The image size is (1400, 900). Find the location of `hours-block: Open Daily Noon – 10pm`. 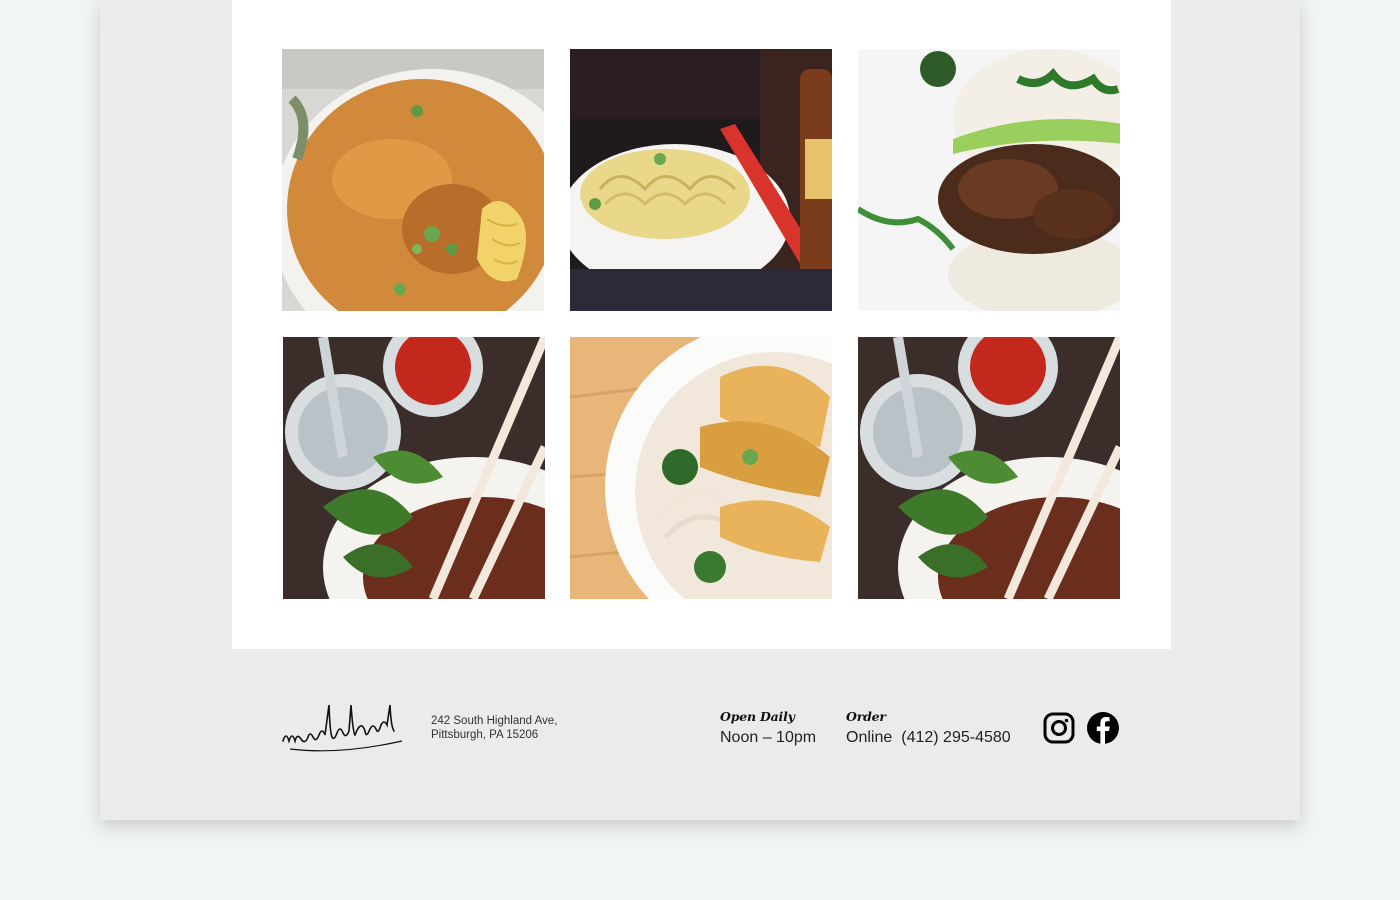

hours-block: Open Daily Noon – 10pm is located at coordinates (768, 728).